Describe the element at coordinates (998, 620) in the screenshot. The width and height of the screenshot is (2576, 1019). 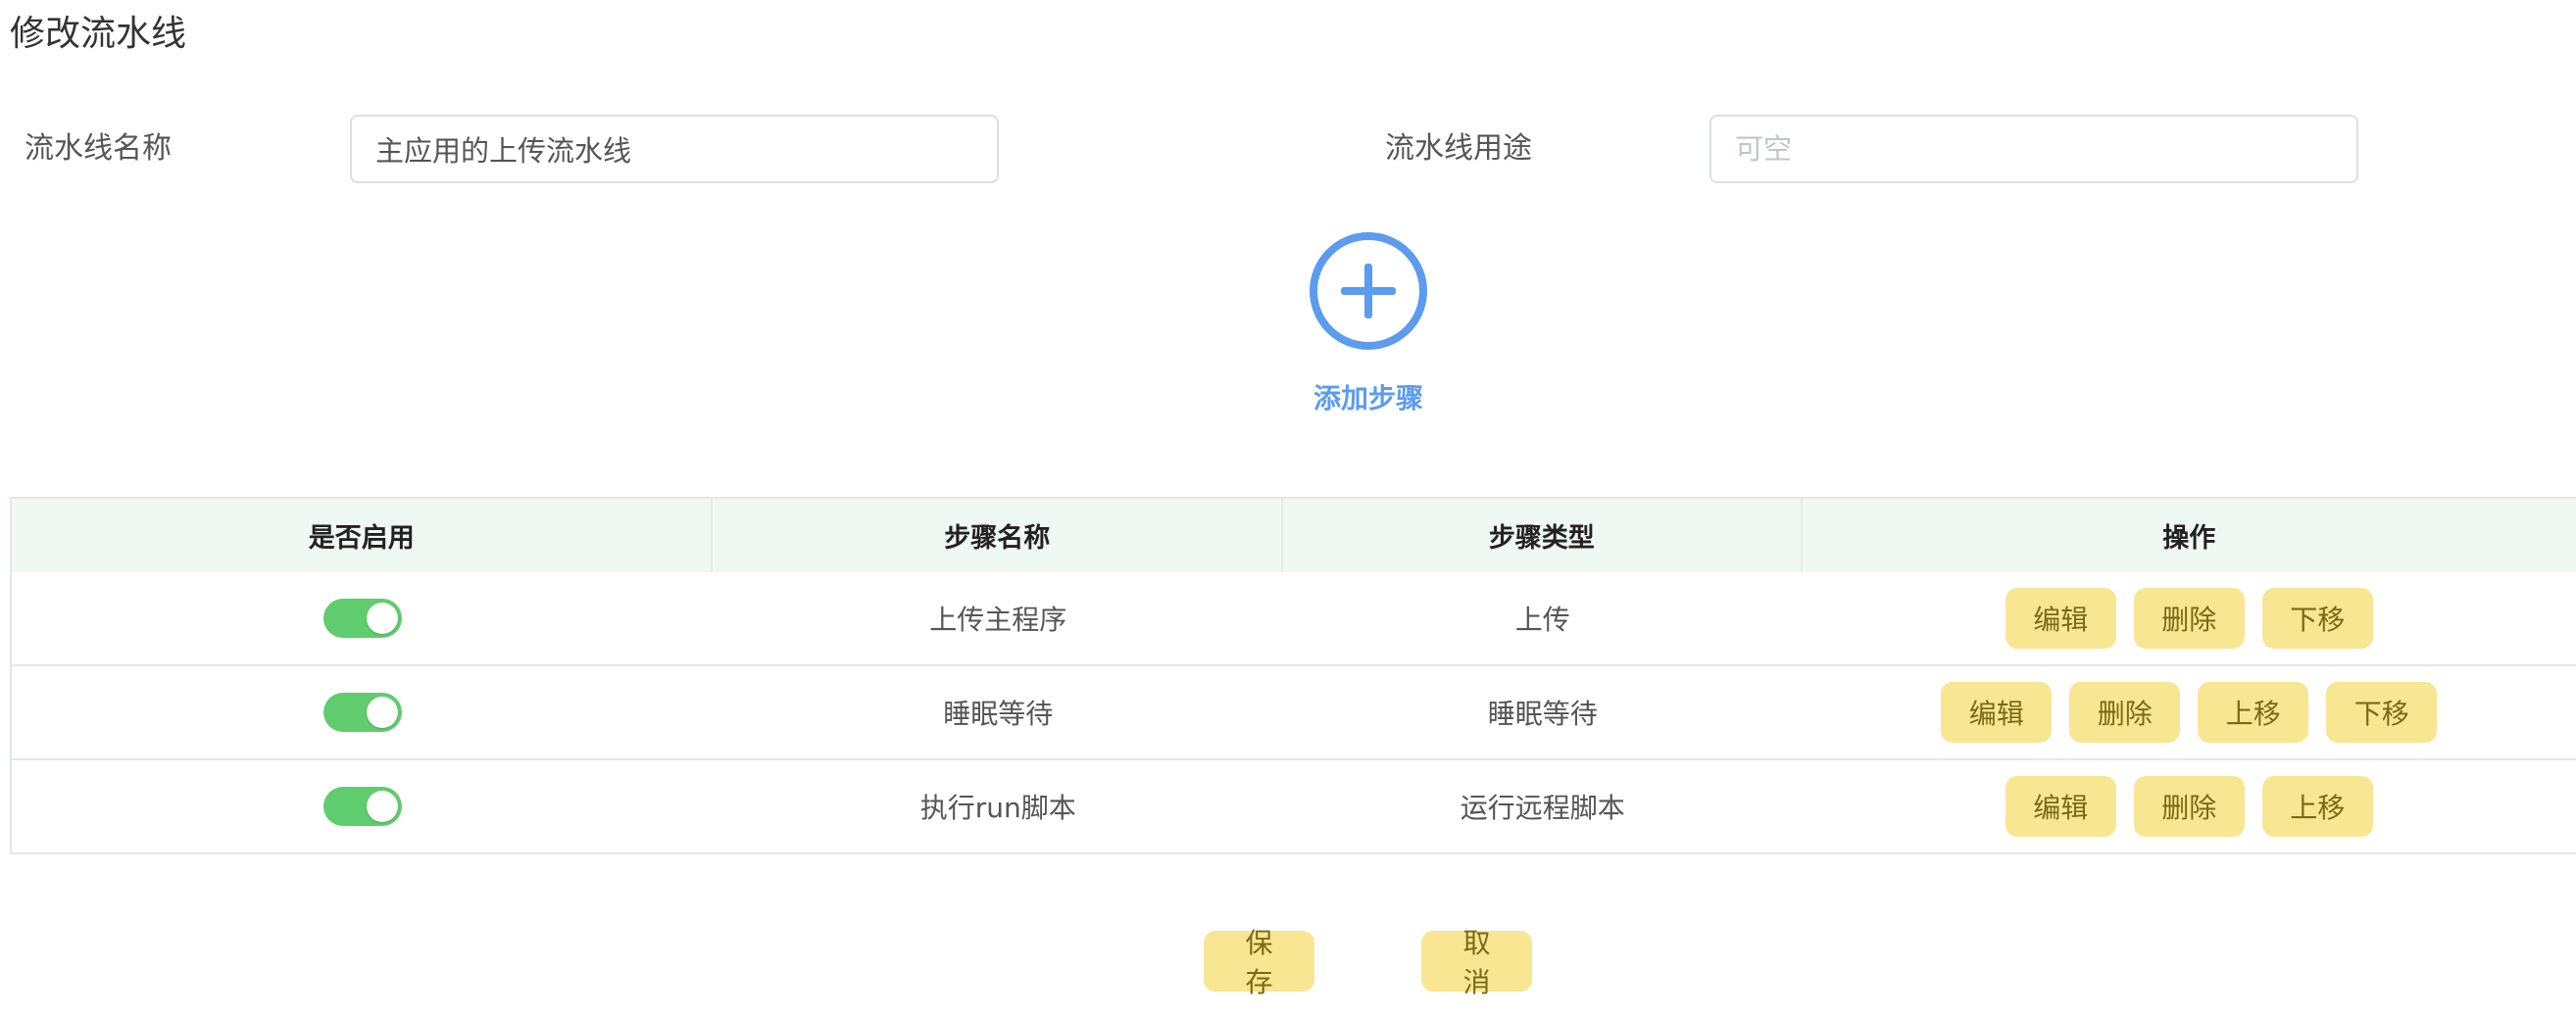
I see `step-name: 上传主程序` at that location.